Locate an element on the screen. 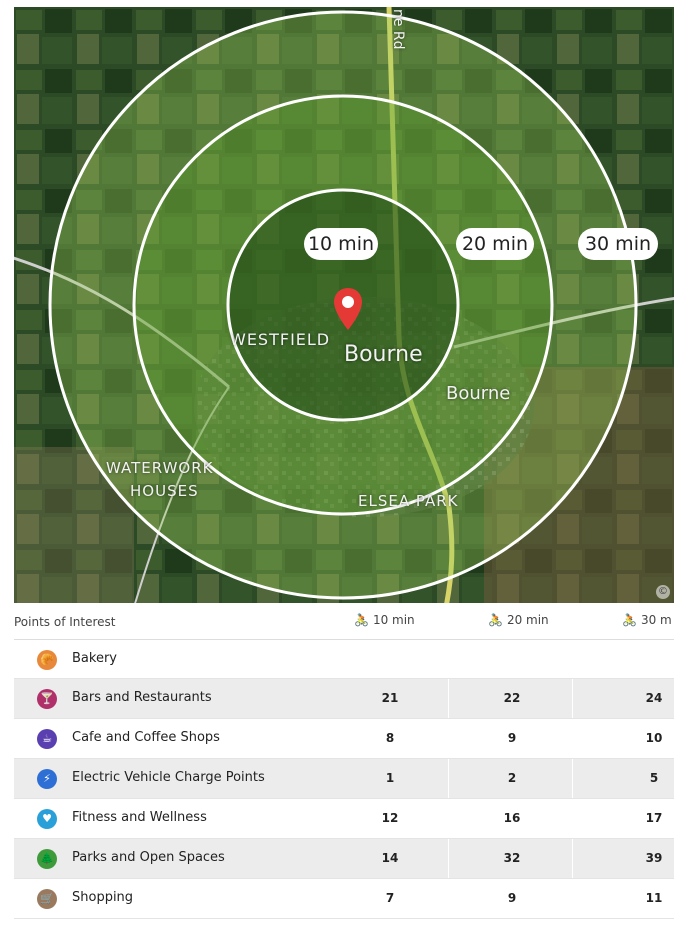  count-10-min: 21 is located at coordinates (390, 698).